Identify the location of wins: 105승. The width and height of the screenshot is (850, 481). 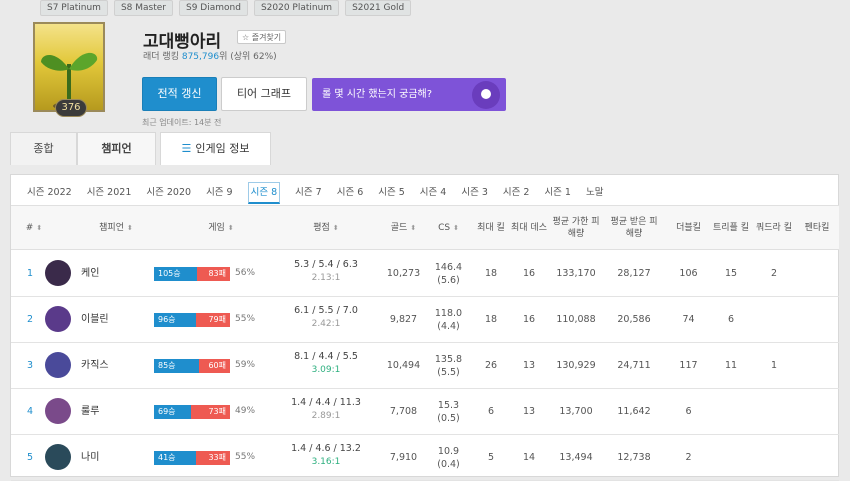
(175, 274).